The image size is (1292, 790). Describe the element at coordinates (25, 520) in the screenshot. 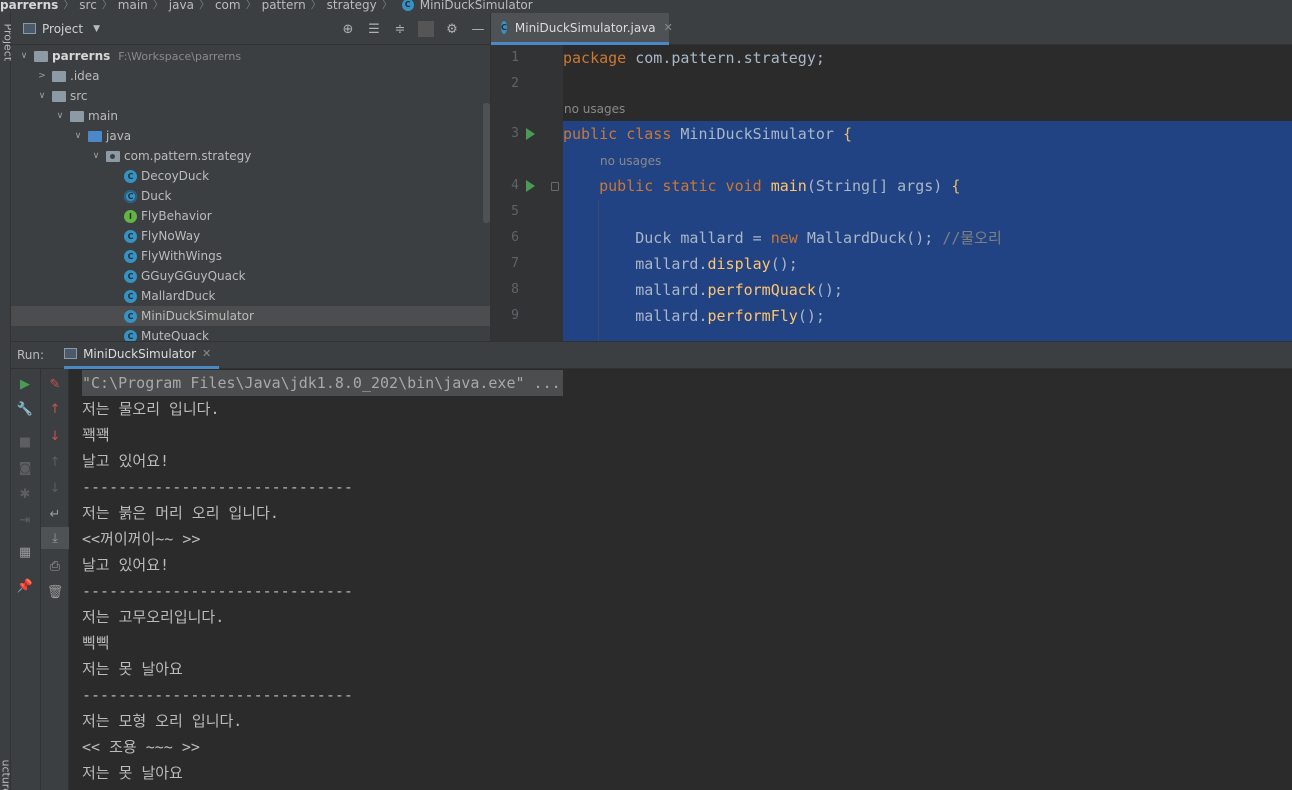

I see `exit-icon: ⇥` at that location.